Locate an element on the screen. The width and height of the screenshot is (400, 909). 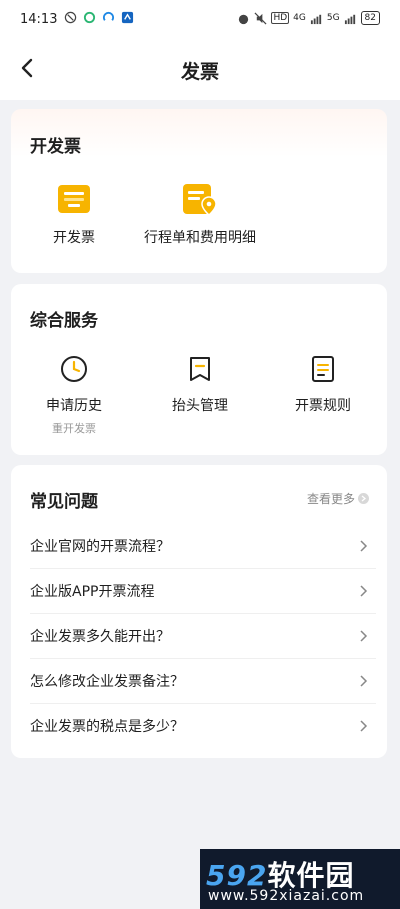
page-title: 发票 is located at coordinates (199, 72).